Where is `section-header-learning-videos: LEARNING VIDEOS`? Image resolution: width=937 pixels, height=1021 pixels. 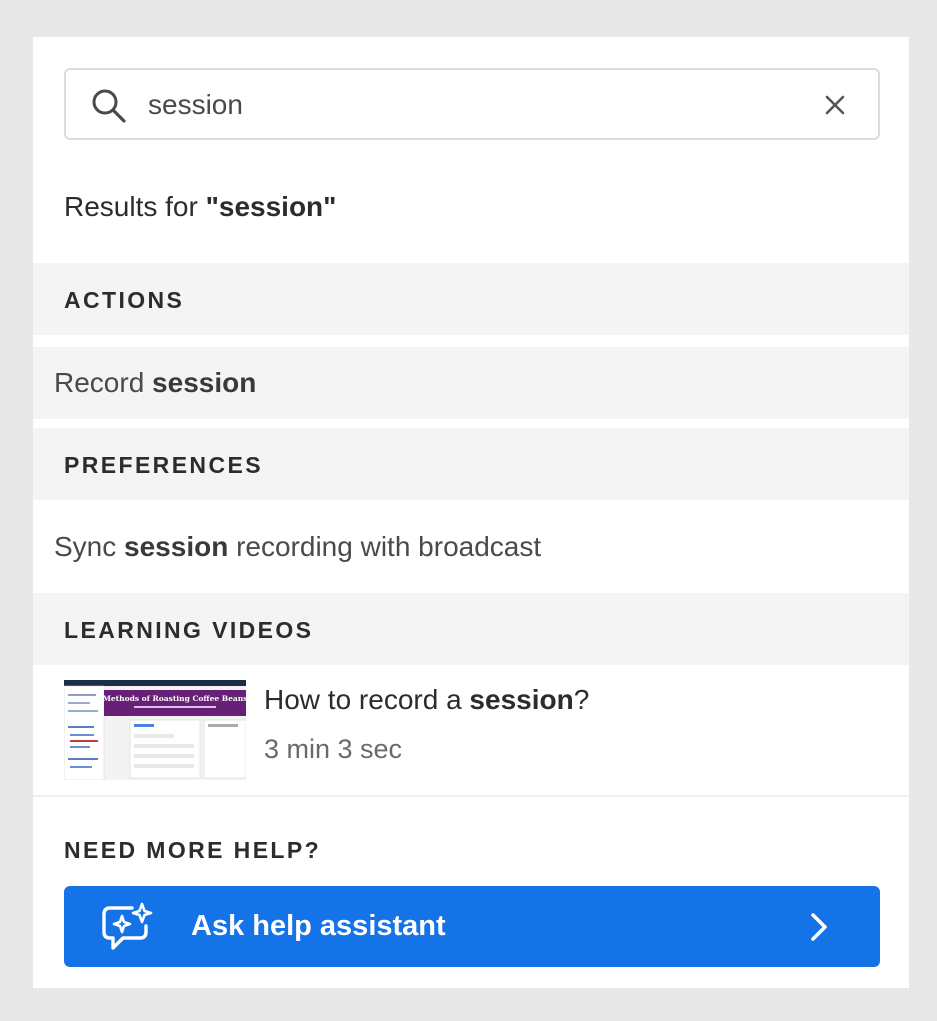 section-header-learning-videos: LEARNING VIDEOS is located at coordinates (471, 629).